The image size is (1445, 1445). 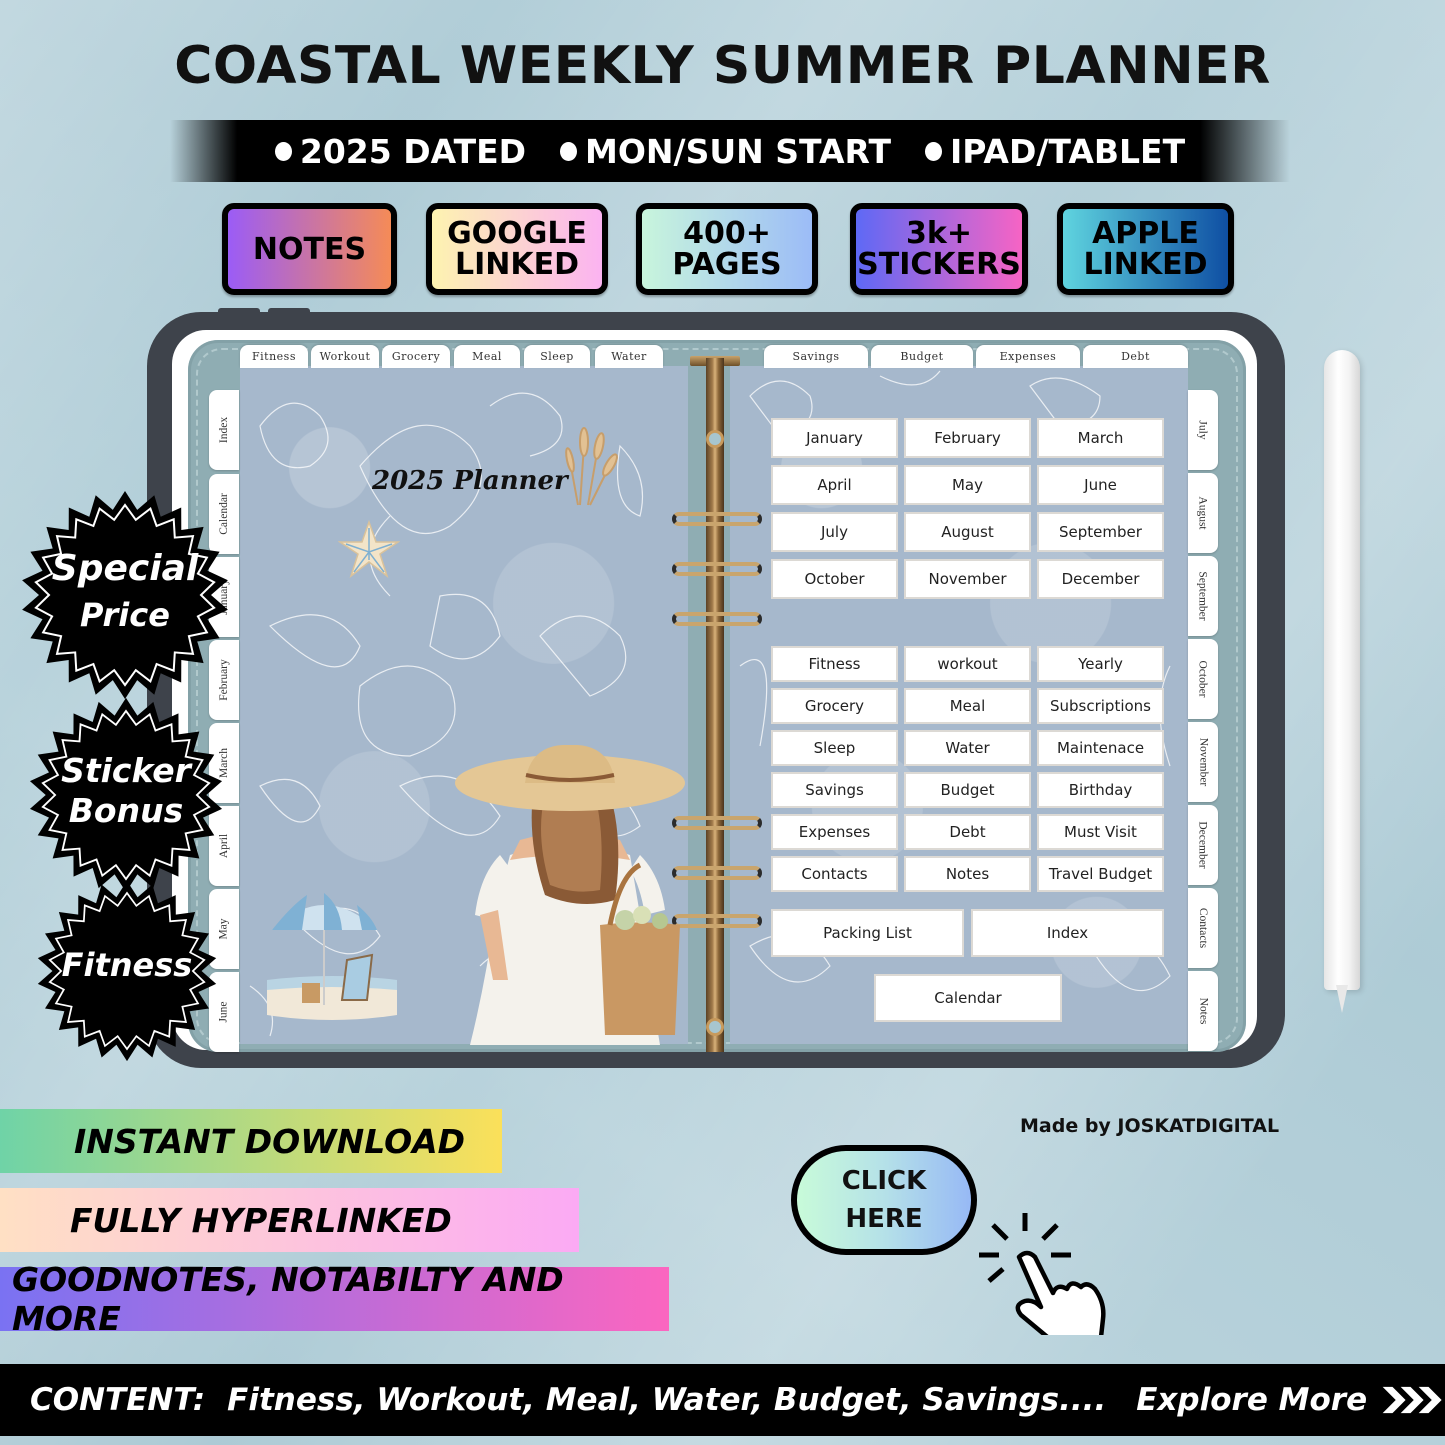 I want to click on explore-more-link: Explore More, so click(x=1251, y=1400).